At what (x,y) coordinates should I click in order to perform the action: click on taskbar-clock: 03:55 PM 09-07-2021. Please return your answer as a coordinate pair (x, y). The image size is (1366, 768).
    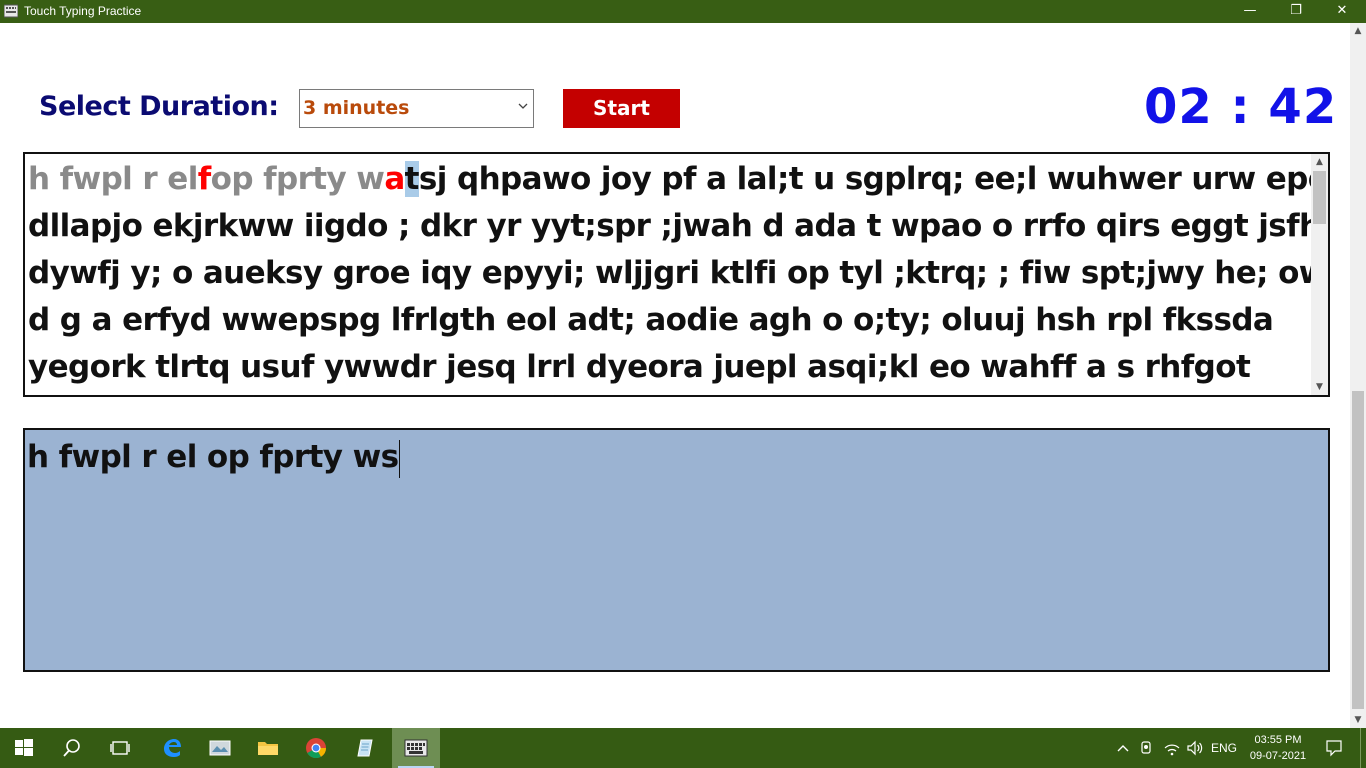
    Looking at the image, I should click on (1278, 748).